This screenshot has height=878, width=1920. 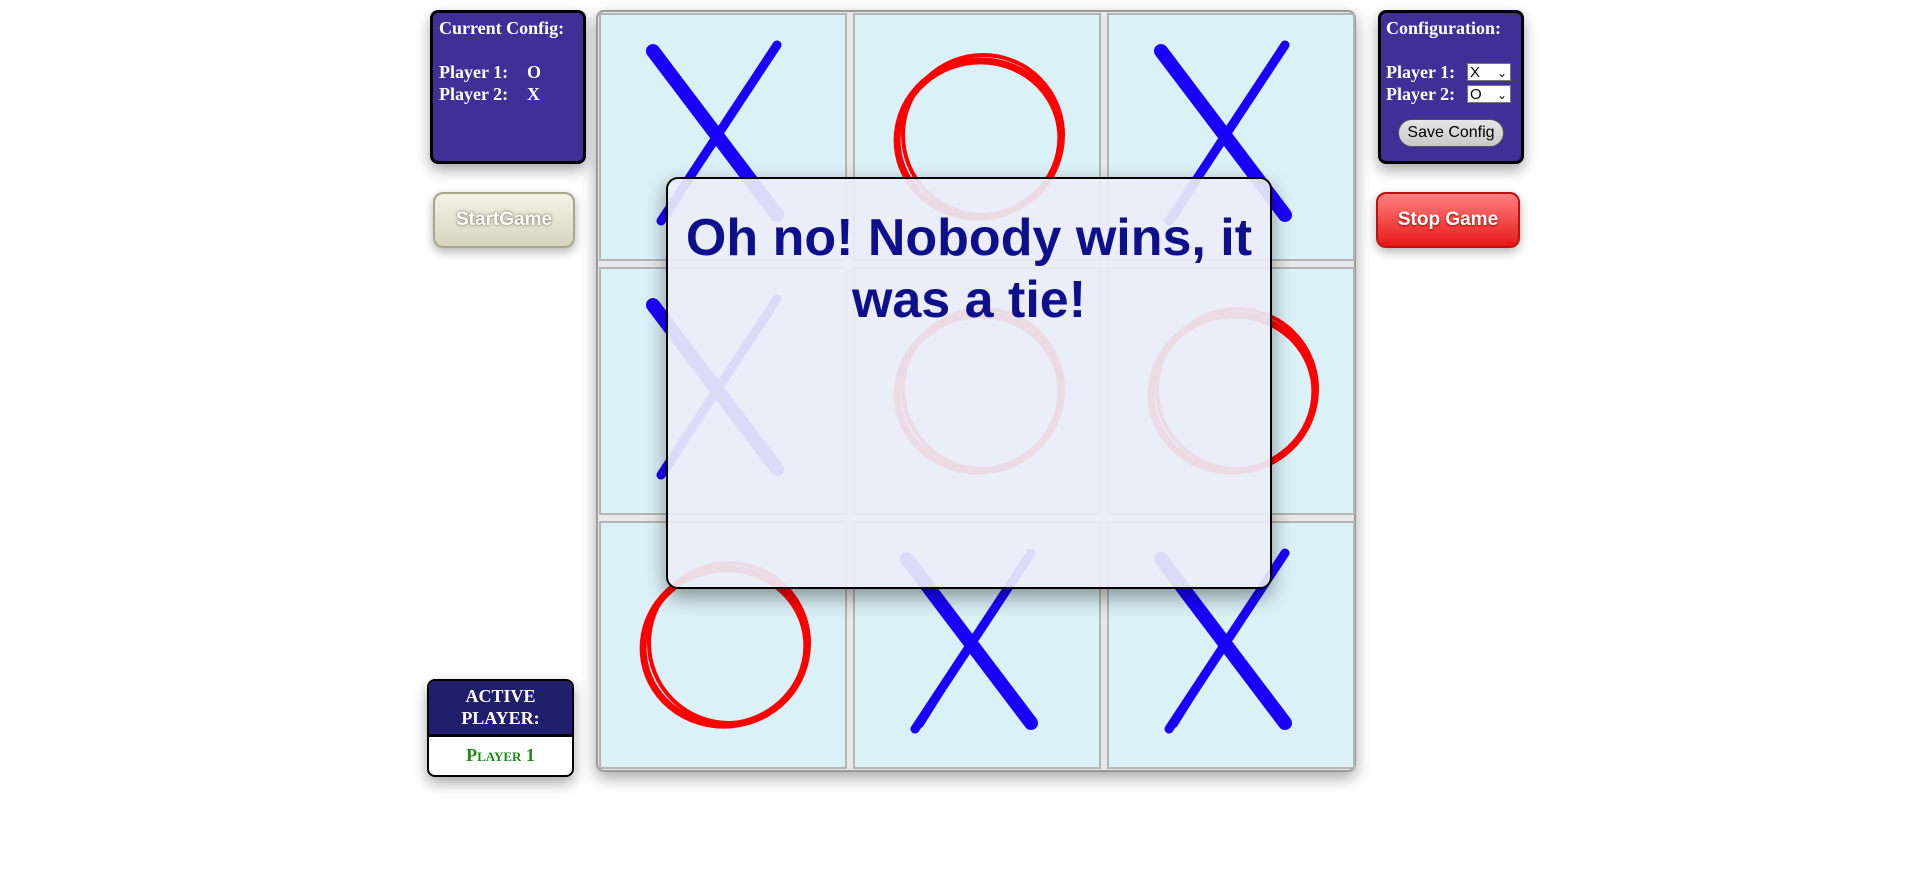 I want to click on current-config-player1-row: Player 1: O, so click(x=508, y=72).